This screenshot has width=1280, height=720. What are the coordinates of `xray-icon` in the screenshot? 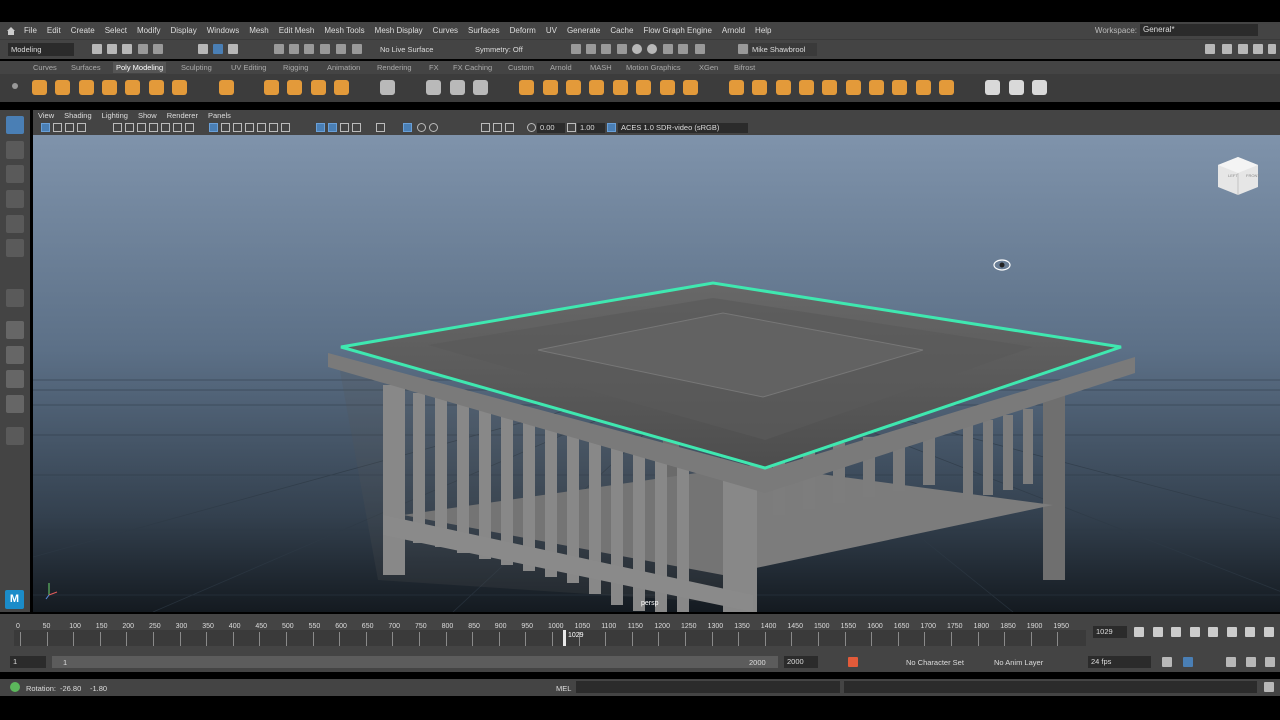 It's located at (320, 127).